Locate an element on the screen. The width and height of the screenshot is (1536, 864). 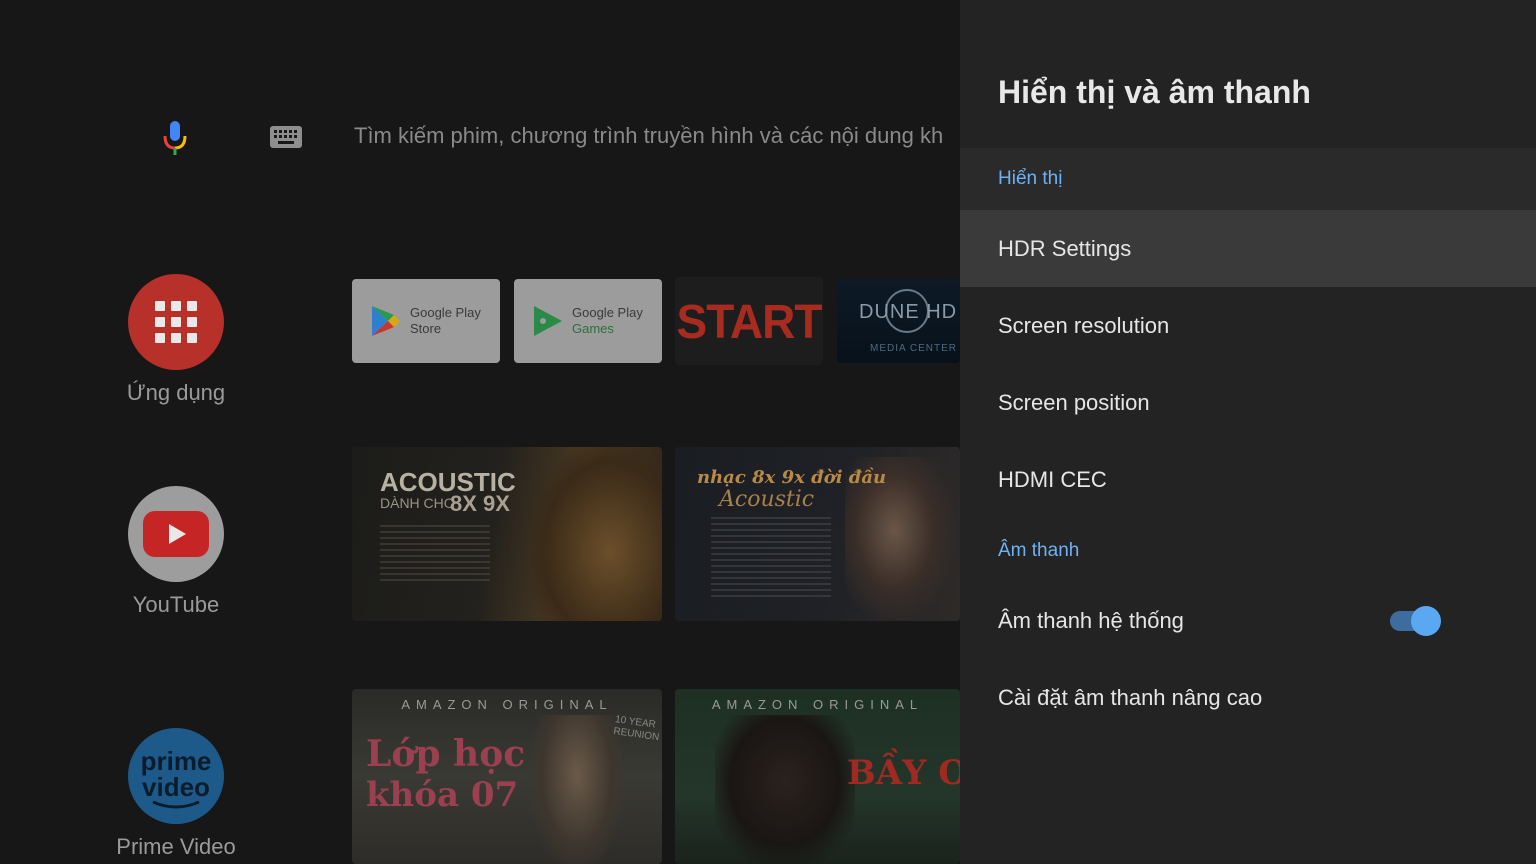
video-thumb-bay-ong: AMAZON ORIGINAL BẦY ONG is located at coordinates (817, 776).